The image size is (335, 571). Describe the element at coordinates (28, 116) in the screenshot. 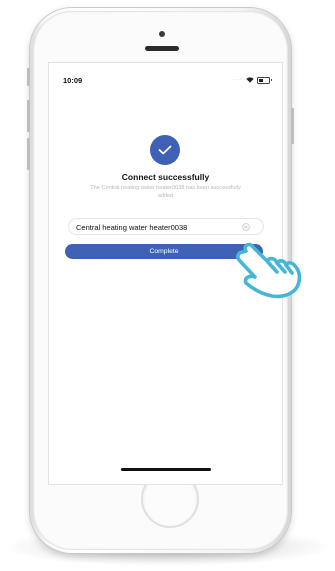

I see `volume-up-button` at that location.